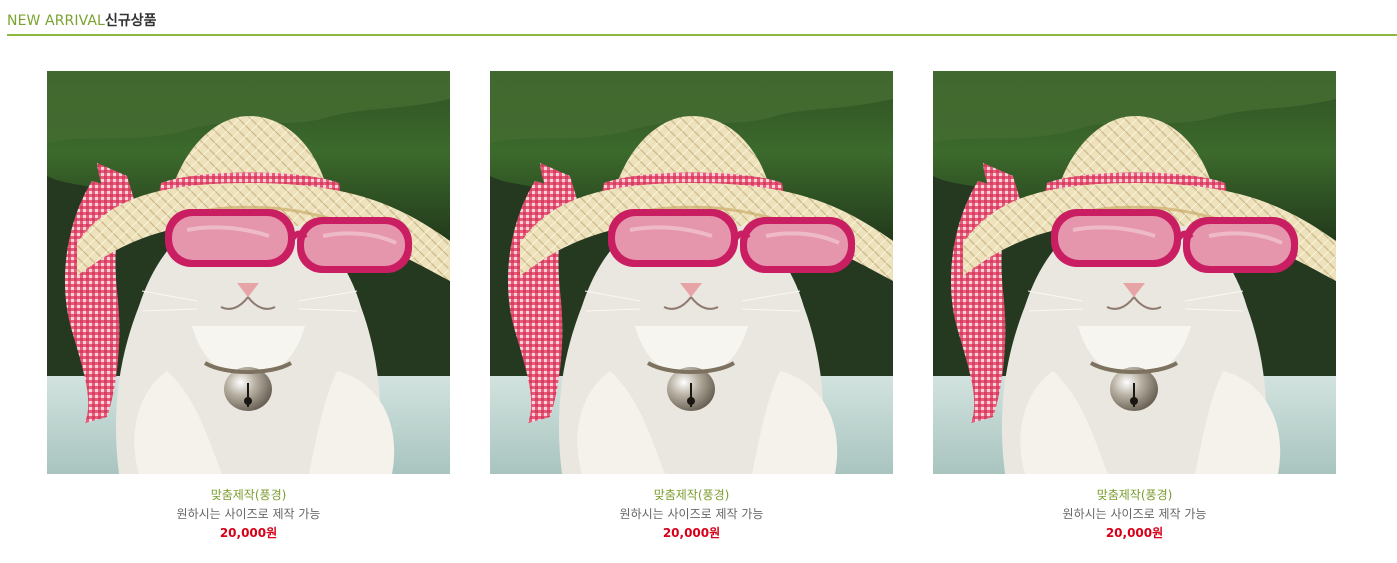  What do you see at coordinates (702, 18) in the screenshot?
I see `new-arrival-header: NEW ARRIVAL신규상품` at bounding box center [702, 18].